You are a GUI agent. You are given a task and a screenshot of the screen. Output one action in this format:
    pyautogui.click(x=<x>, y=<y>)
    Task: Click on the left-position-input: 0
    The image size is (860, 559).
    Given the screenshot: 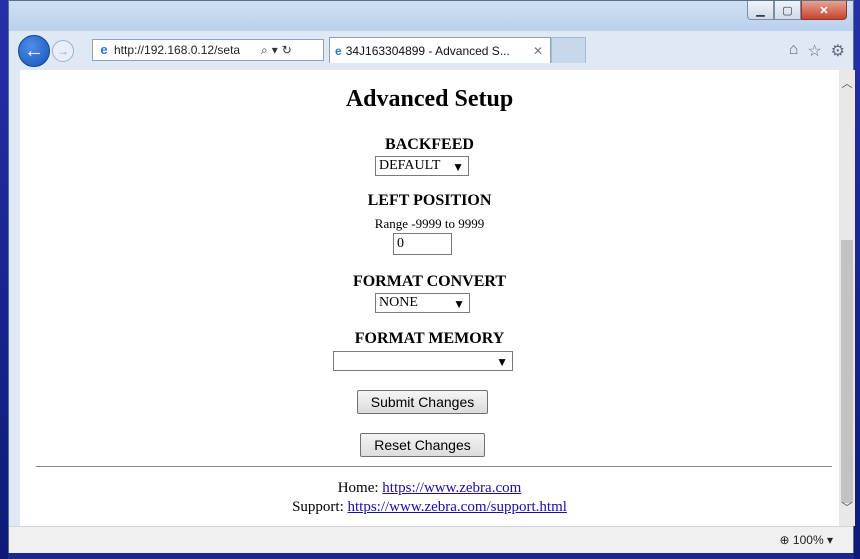 What is the action you would take?
    pyautogui.click(x=422, y=244)
    